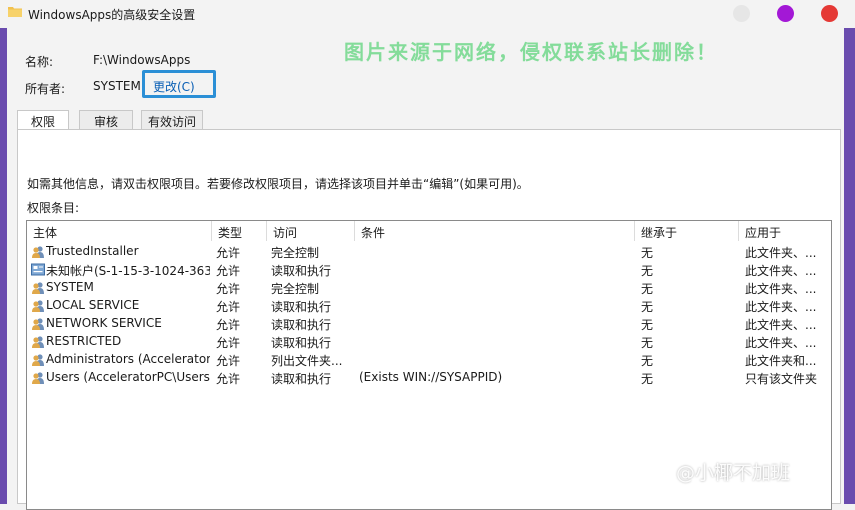  Describe the element at coordinates (829, 13) in the screenshot. I see `close-button` at that location.